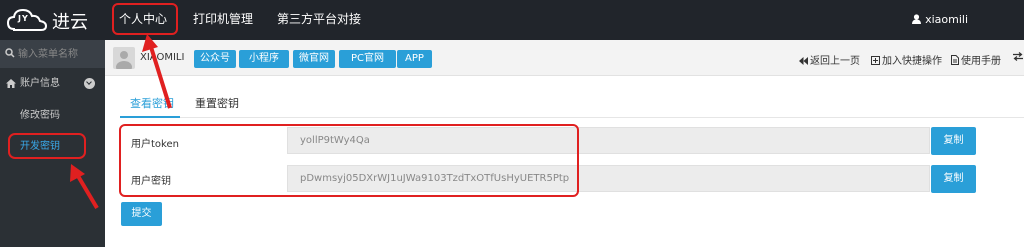  I want to click on annotation-arrows, so click(121, 122).